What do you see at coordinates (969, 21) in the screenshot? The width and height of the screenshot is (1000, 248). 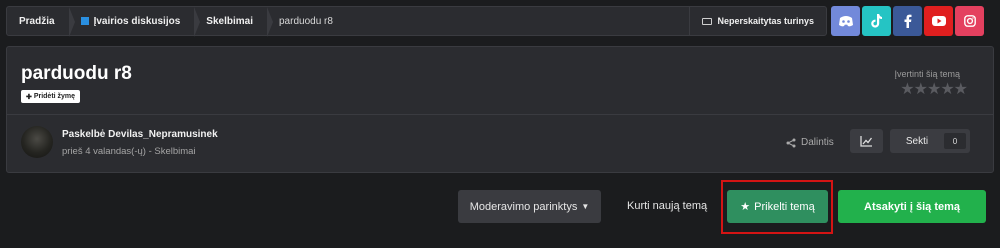 I see `instagram-icon` at bounding box center [969, 21].